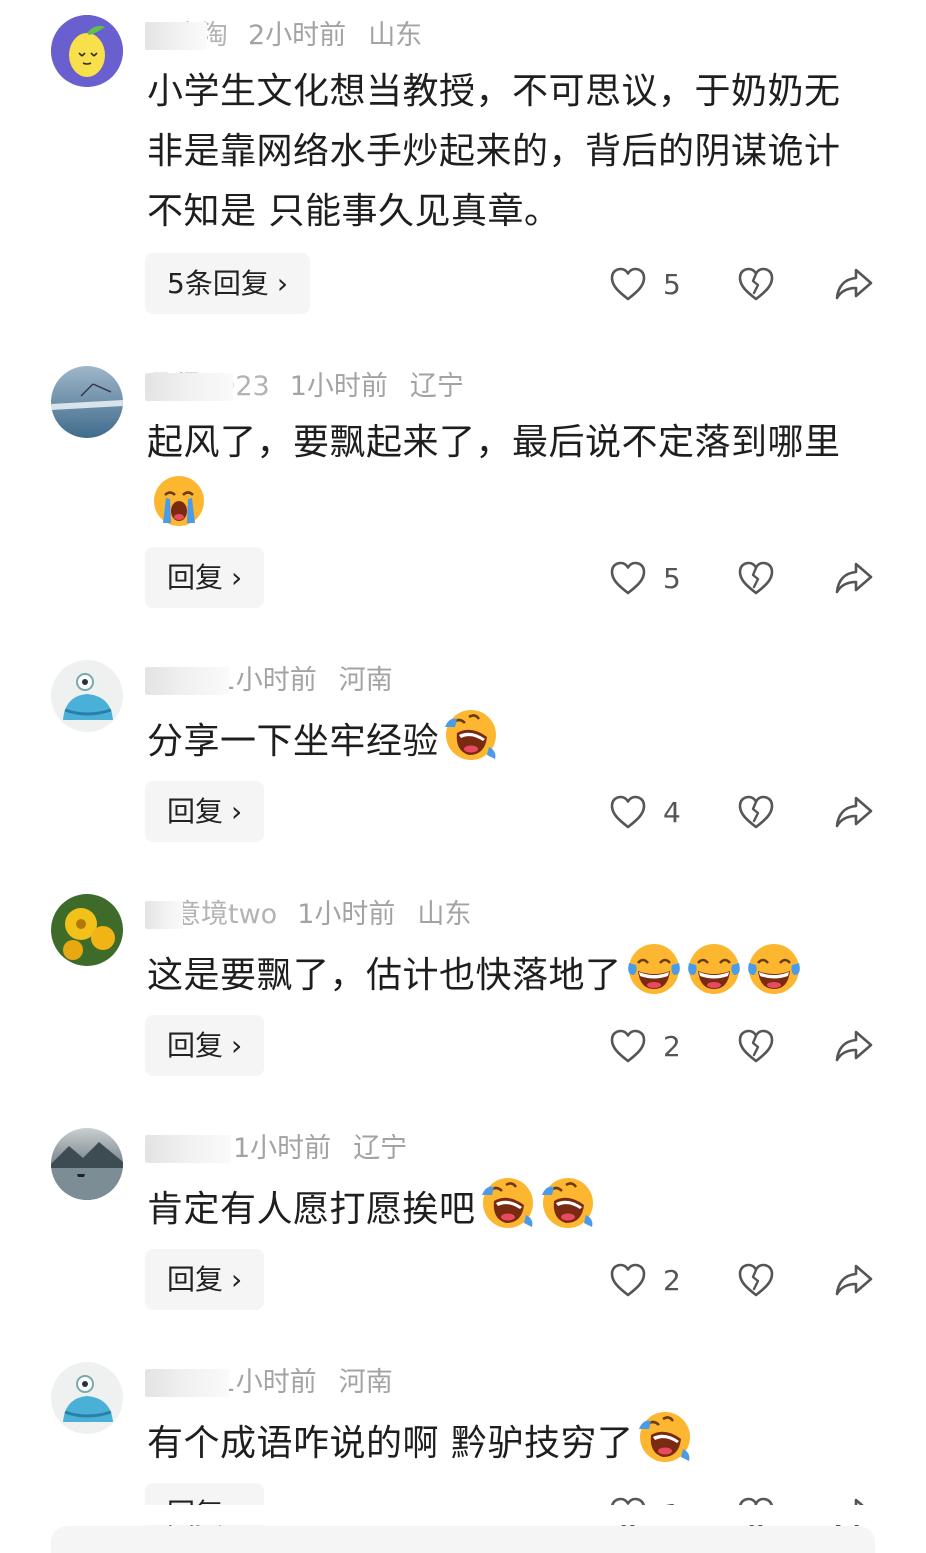 This screenshot has height=1553, width=926. What do you see at coordinates (207, 387) in the screenshot?
I see `username: 晶得5923` at bounding box center [207, 387].